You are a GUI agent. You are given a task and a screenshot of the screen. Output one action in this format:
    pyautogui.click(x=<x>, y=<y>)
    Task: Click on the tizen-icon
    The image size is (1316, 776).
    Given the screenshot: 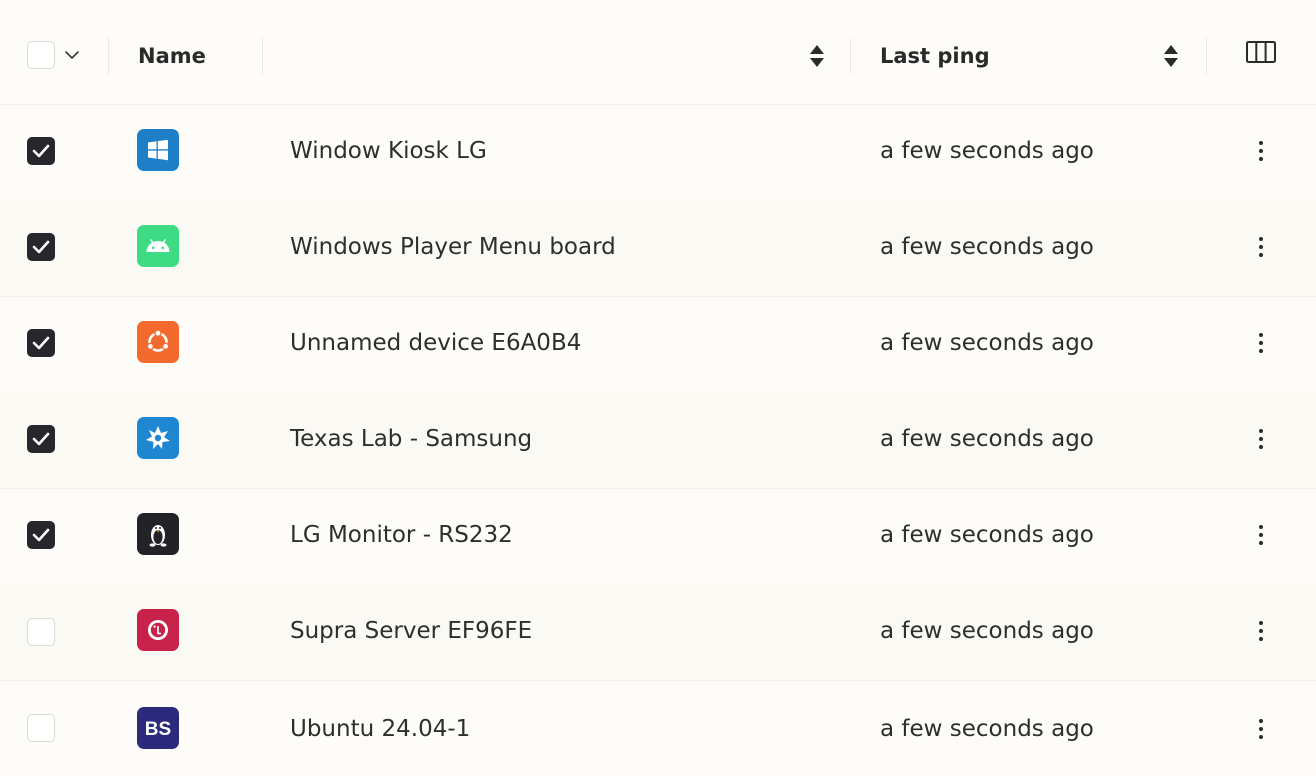 What is the action you would take?
    pyautogui.click(x=158, y=438)
    